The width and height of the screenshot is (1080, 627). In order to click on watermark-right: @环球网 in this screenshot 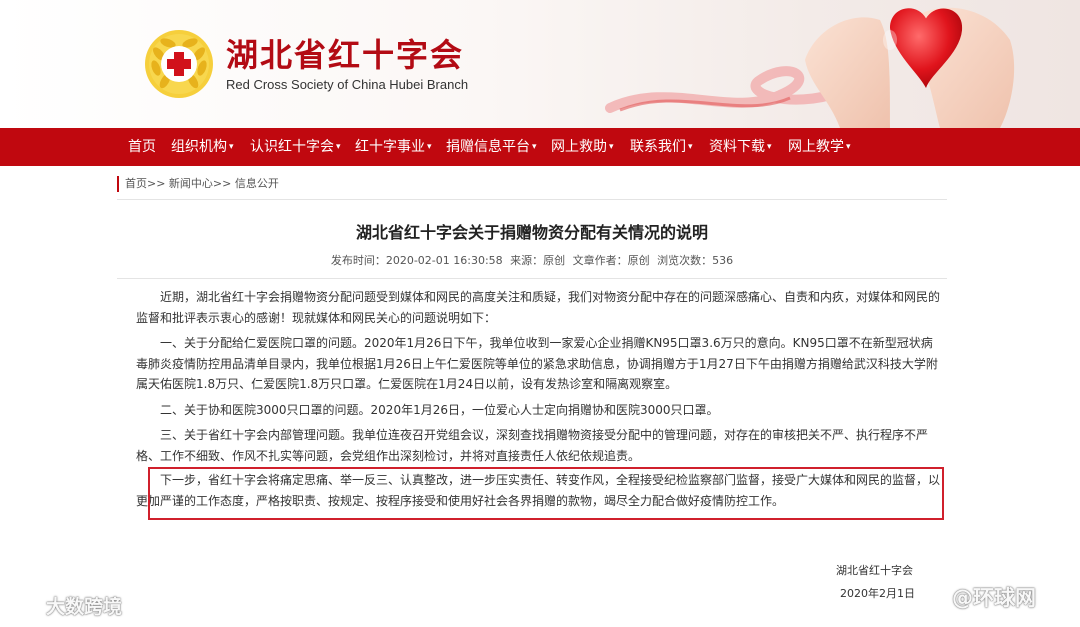, I will do `click(977, 597)`.